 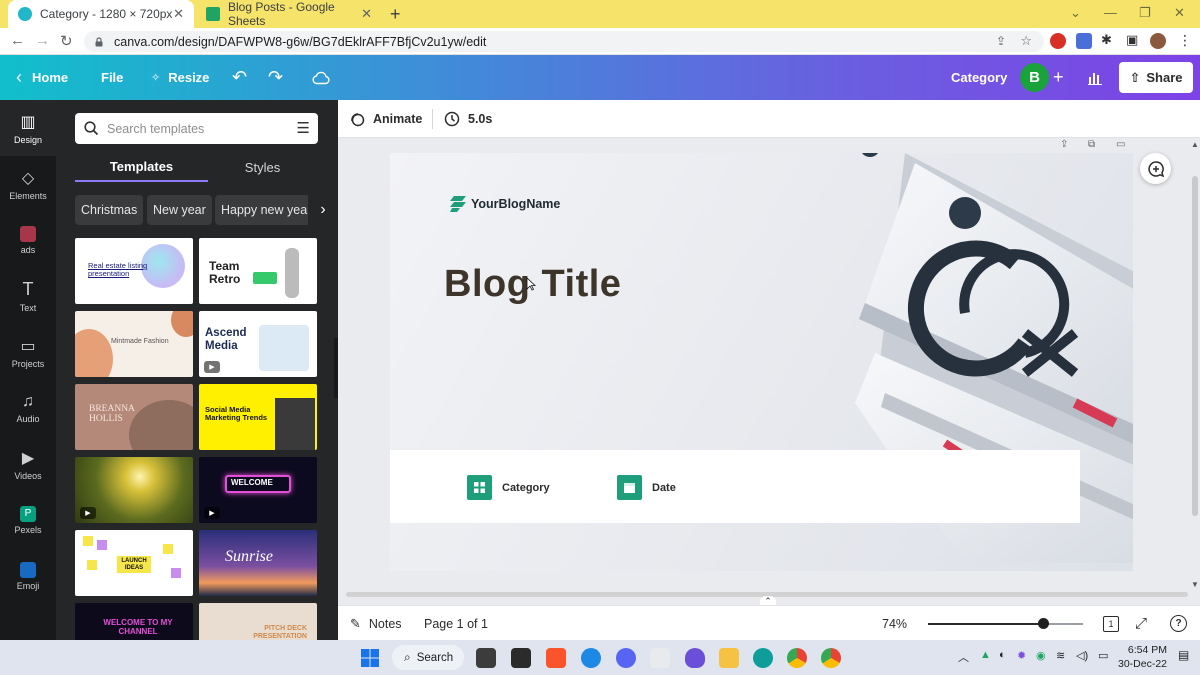 I want to click on search-box: ☰, so click(x=196, y=128).